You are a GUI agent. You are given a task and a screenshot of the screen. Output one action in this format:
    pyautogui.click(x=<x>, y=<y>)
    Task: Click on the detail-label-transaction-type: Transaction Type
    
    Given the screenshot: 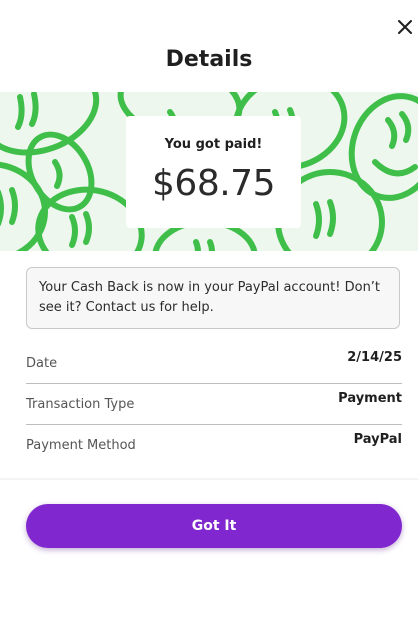 What is the action you would take?
    pyautogui.click(x=80, y=404)
    